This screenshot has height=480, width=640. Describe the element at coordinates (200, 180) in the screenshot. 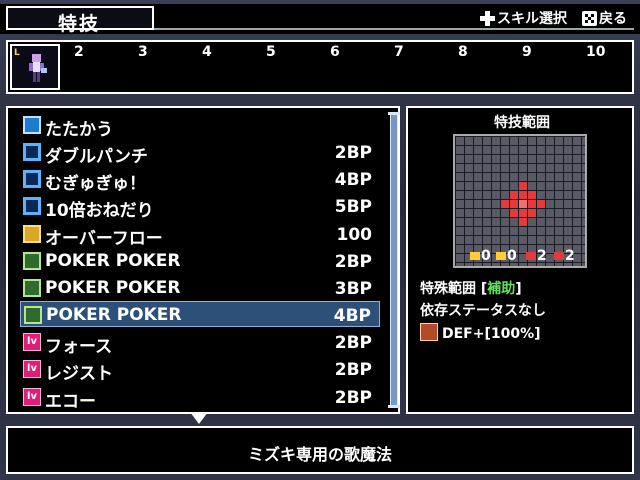

I see `skill-row: むぎゅぎゅ！ 4BP` at that location.